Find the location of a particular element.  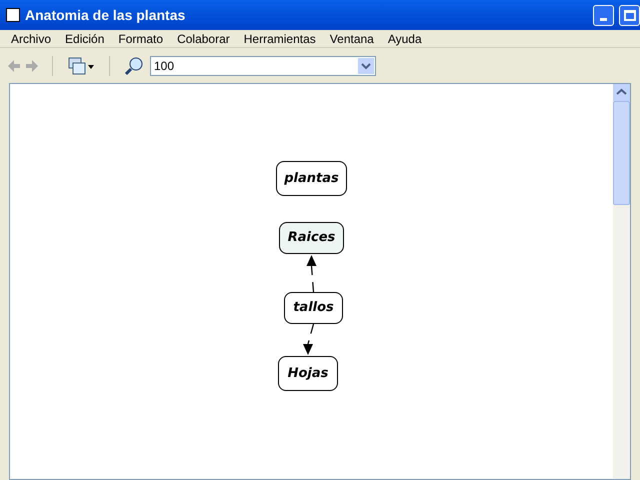

app-icon is located at coordinates (13, 15).